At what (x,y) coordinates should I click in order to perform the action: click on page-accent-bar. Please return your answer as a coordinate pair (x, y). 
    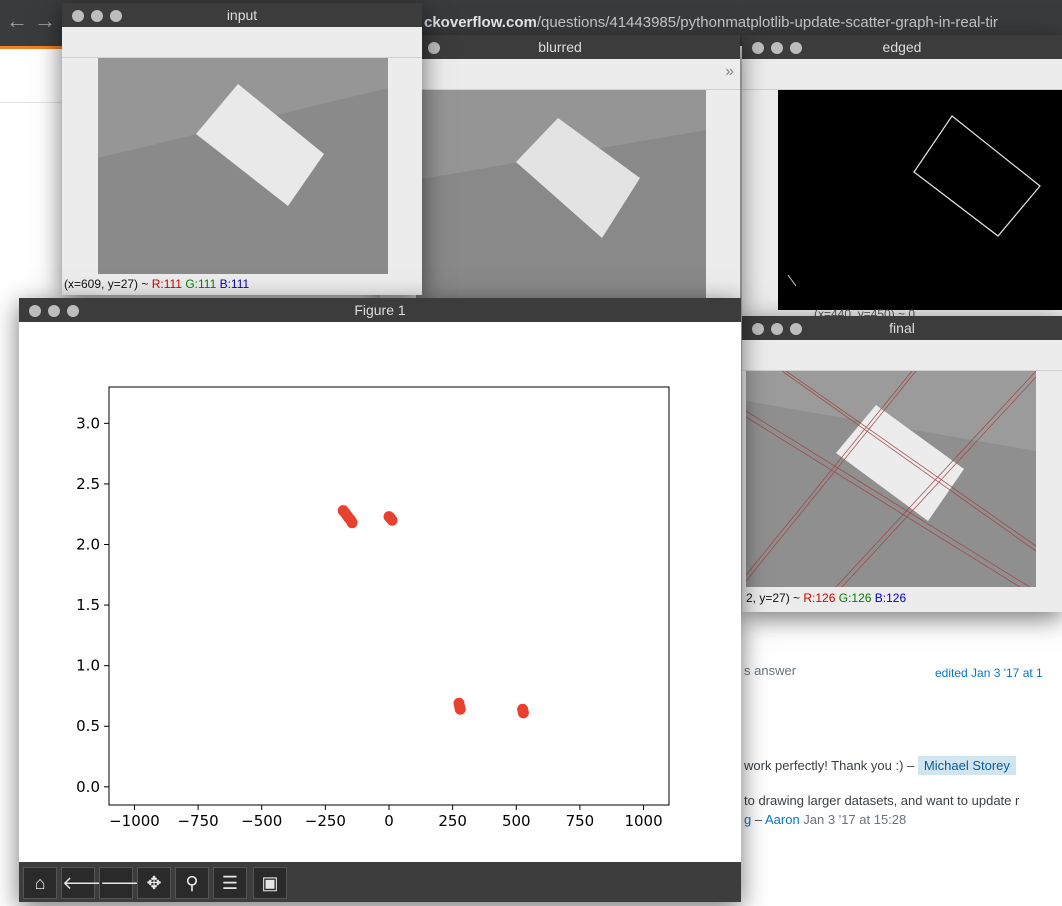
    Looking at the image, I should click on (35, 47).